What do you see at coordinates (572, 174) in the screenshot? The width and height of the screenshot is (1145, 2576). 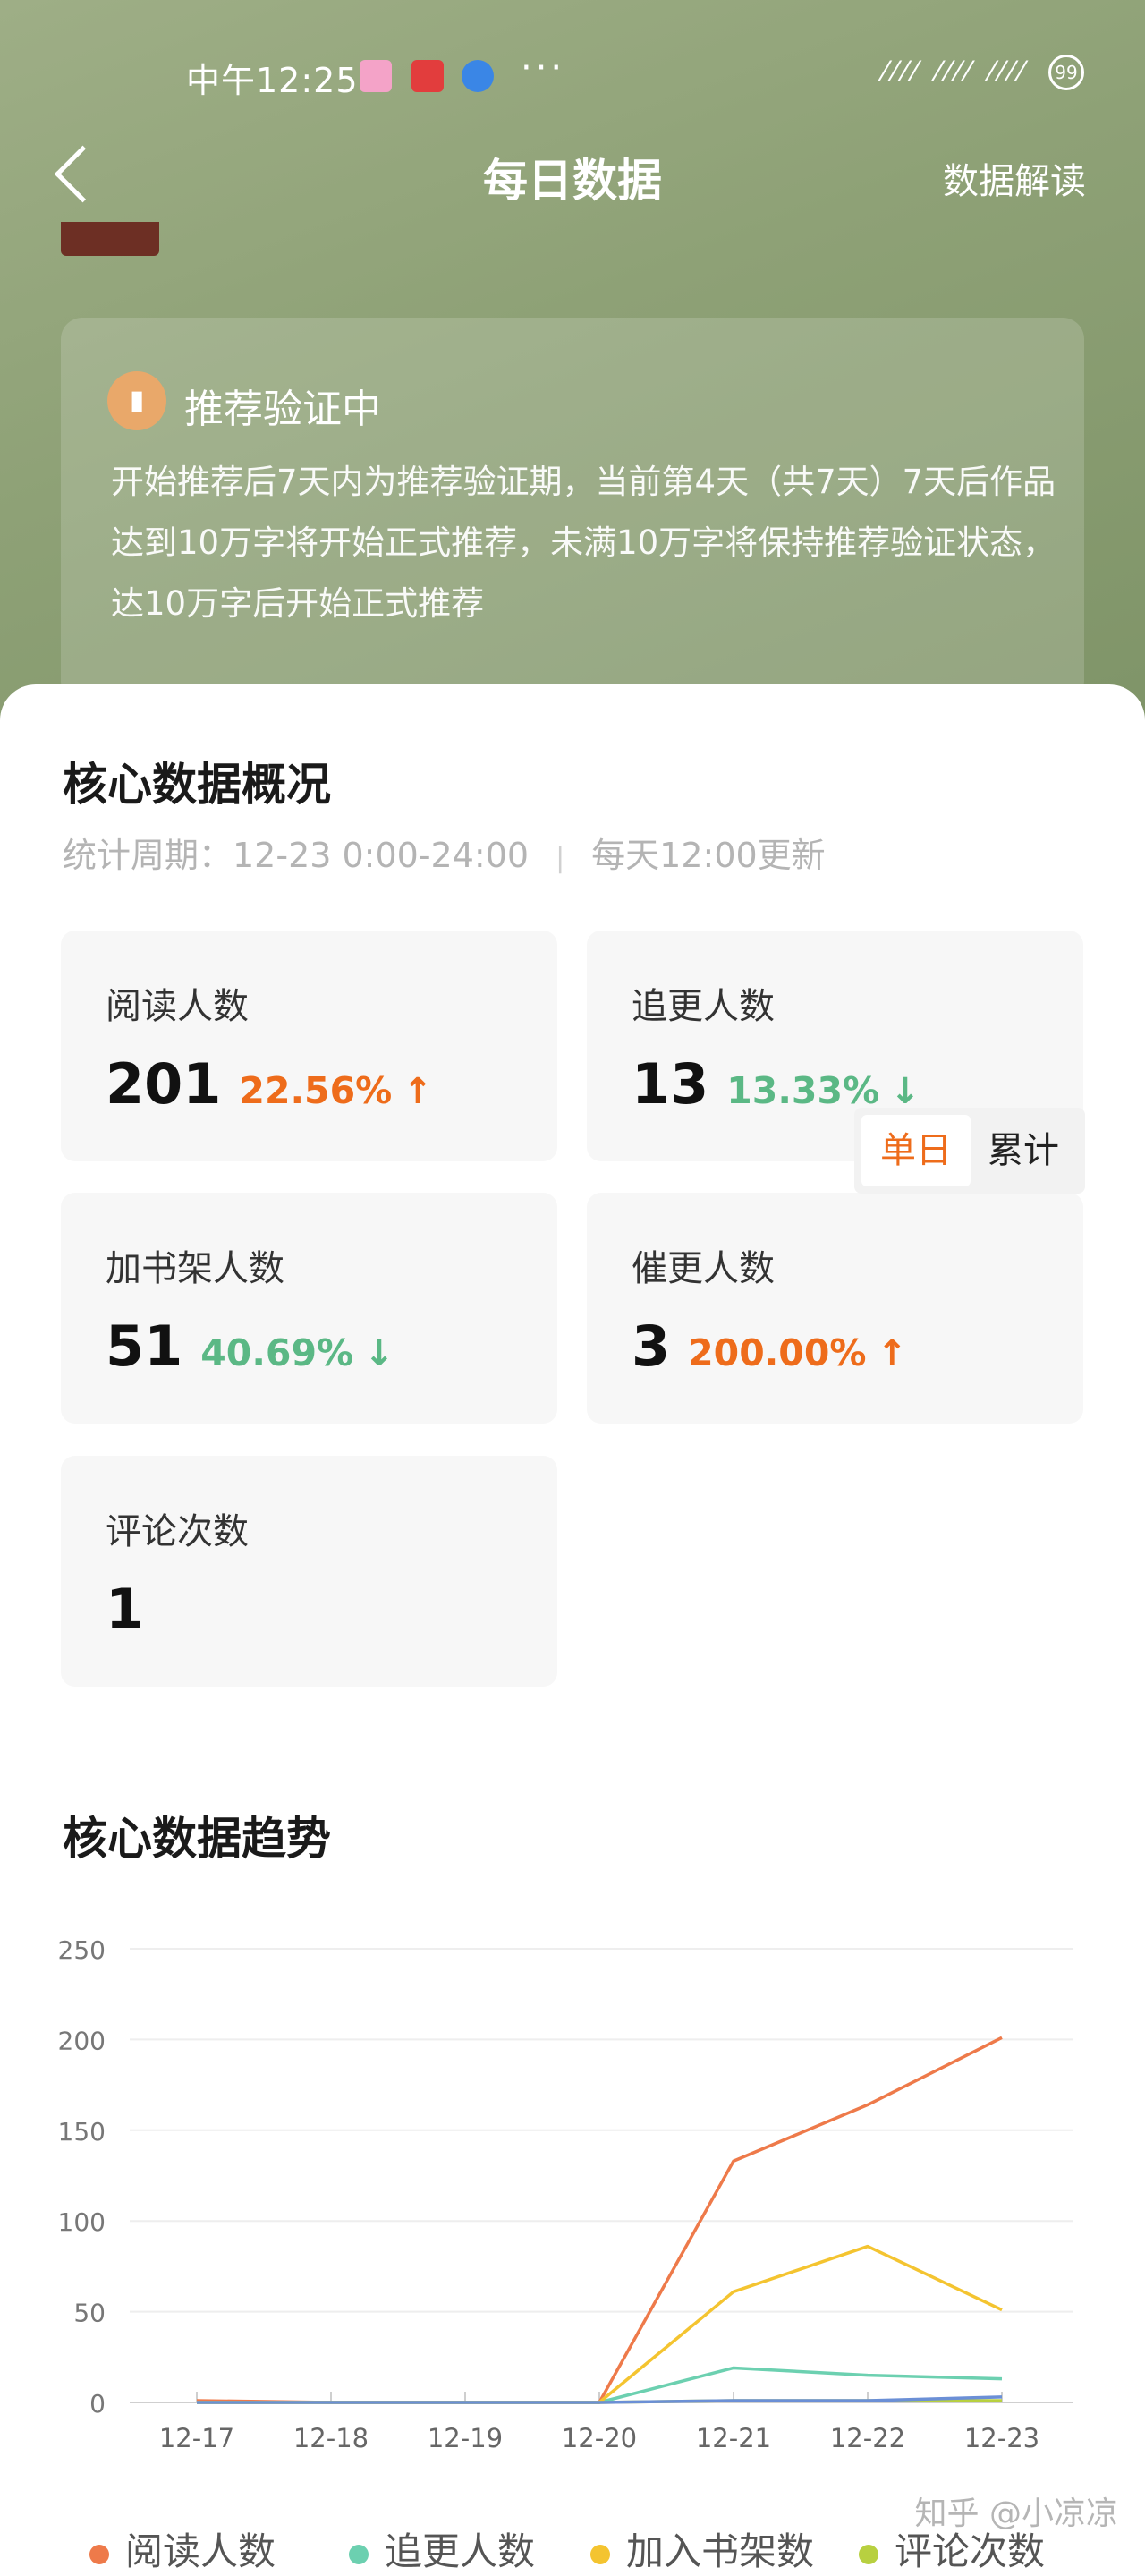 I see `nav-bar: 每日数据 数据解读` at bounding box center [572, 174].